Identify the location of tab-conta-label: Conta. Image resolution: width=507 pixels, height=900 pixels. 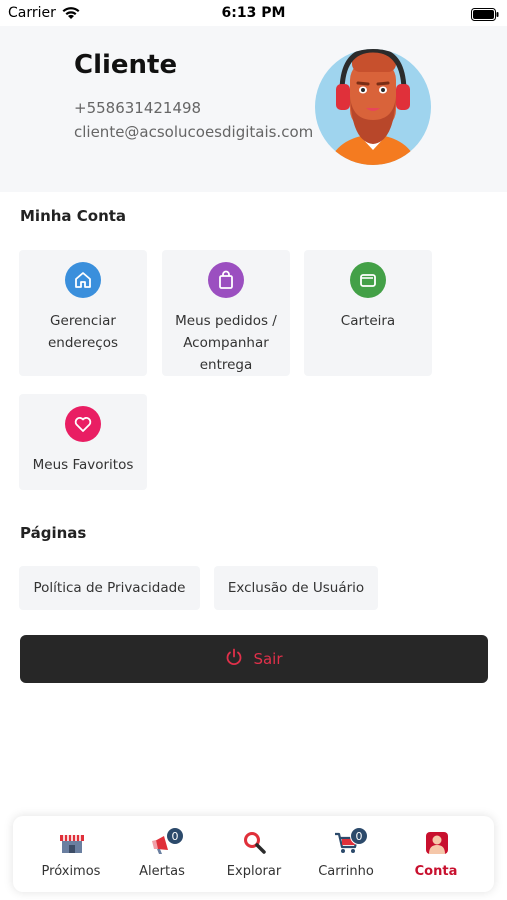
(436, 871).